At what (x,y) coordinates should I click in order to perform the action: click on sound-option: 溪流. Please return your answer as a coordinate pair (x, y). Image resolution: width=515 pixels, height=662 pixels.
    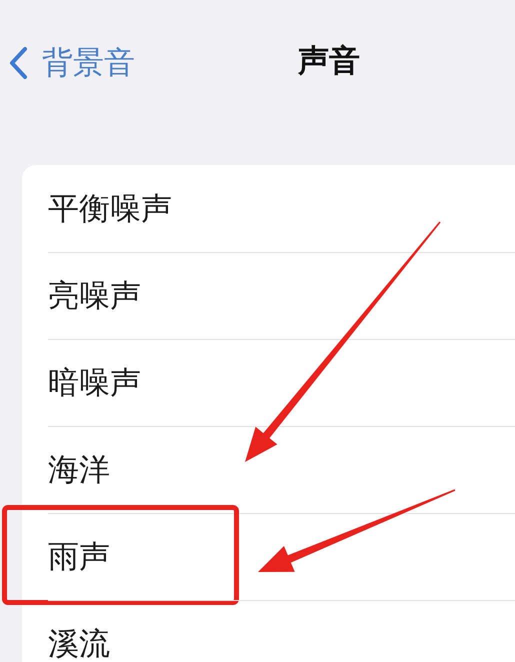
    Looking at the image, I should click on (79, 642).